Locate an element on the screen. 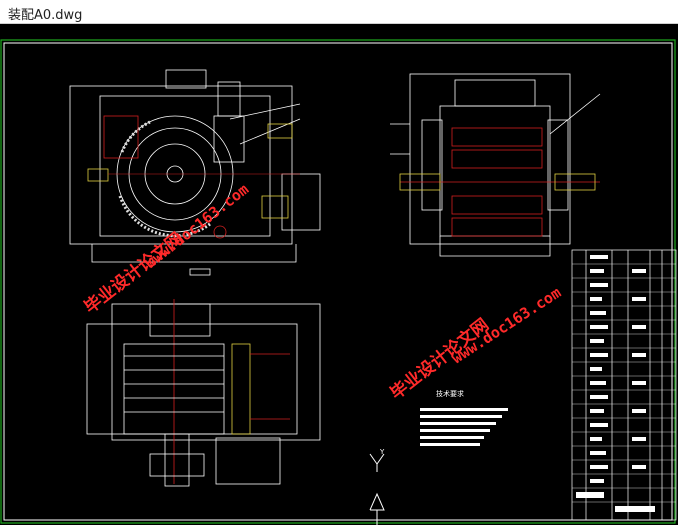 This screenshot has height=525, width=678. plan-view is located at coordinates (203, 393).